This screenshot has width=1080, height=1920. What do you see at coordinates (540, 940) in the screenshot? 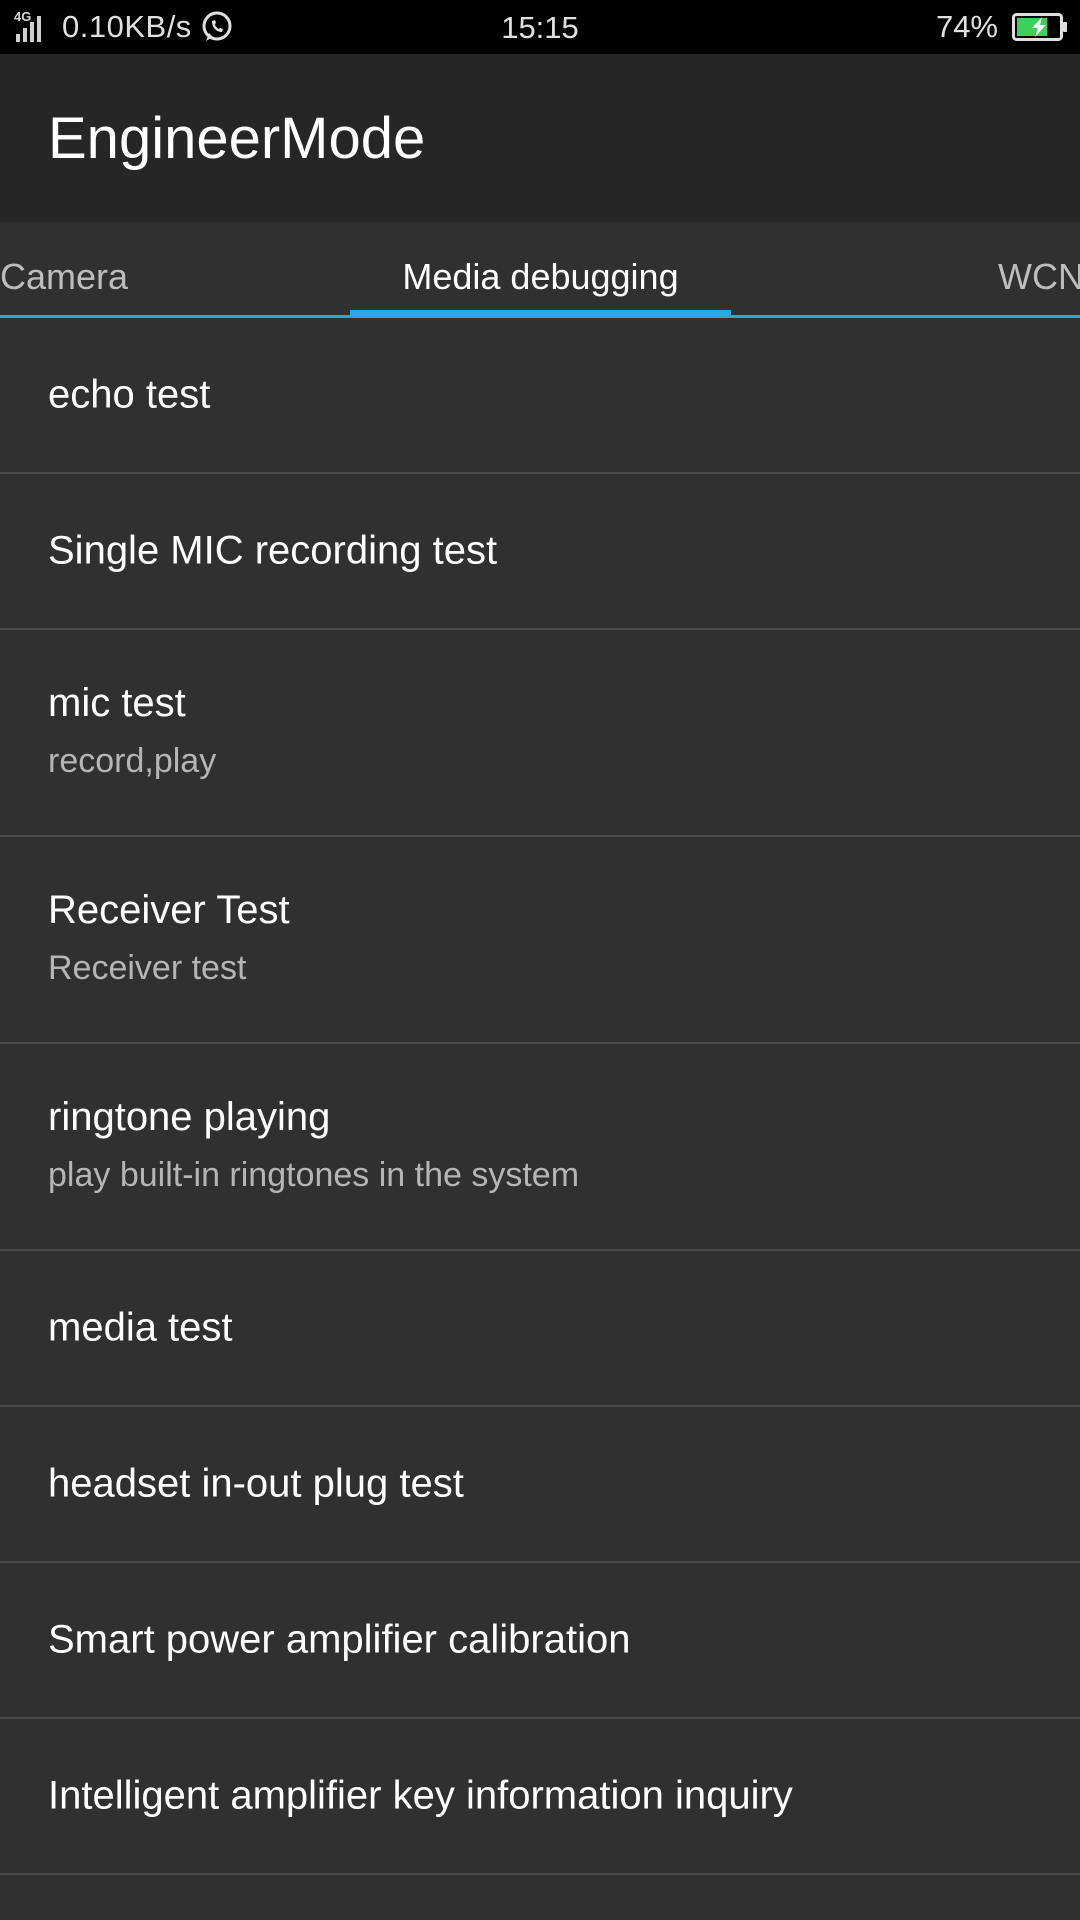
I see `list-item-receiver-test: Receiver Test Receiver test` at bounding box center [540, 940].